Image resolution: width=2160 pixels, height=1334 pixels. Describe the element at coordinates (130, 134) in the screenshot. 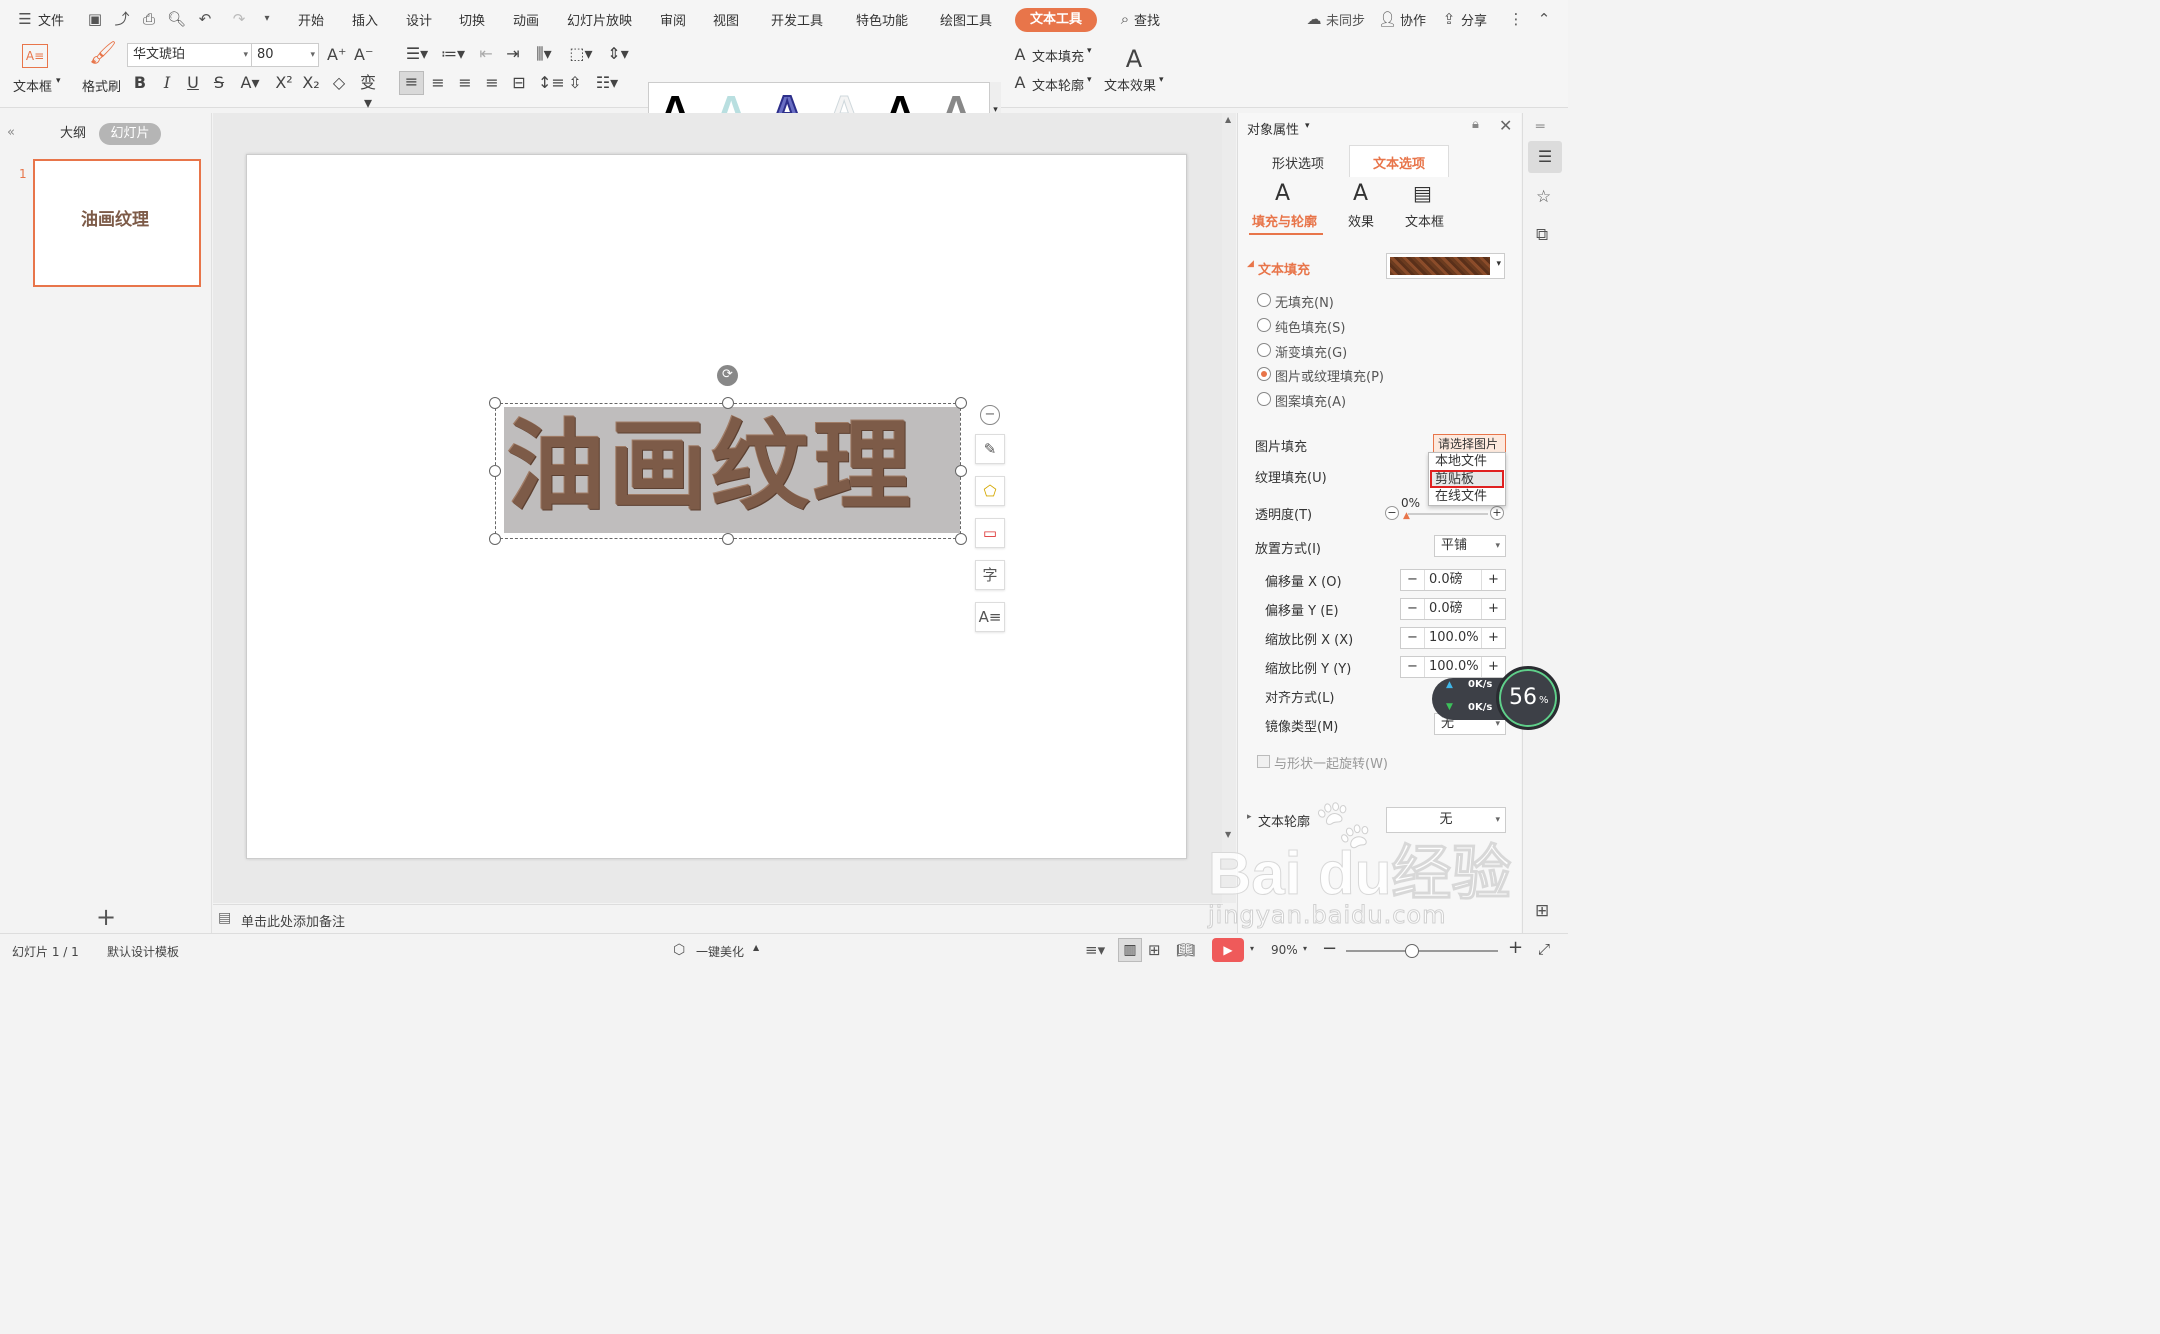

I see `tab-slides: 幻灯片` at that location.